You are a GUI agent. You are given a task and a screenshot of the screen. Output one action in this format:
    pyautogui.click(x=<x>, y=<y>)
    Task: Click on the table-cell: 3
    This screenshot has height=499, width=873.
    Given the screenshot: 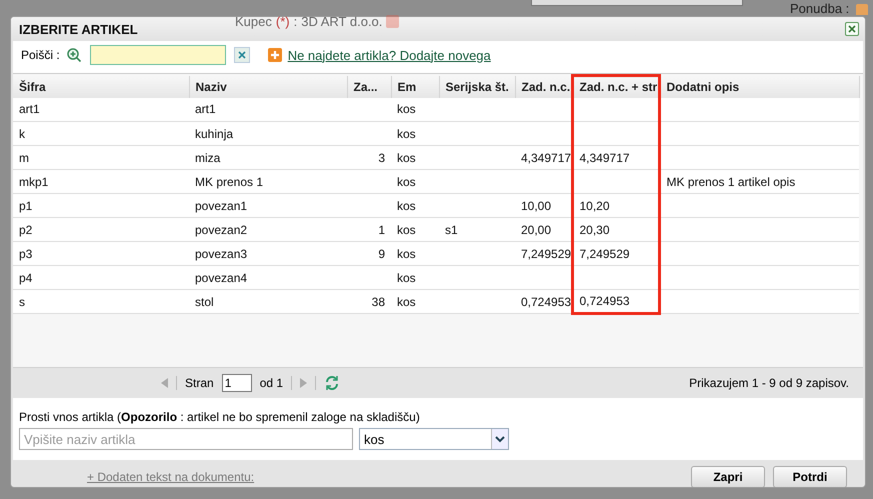 What is the action you would take?
    pyautogui.click(x=369, y=158)
    